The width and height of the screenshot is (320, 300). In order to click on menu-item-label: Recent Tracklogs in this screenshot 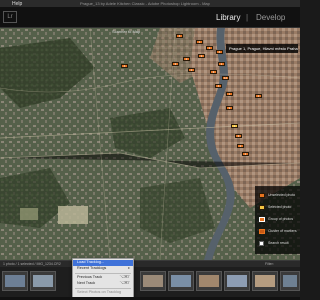, I will do `click(92, 268)`.